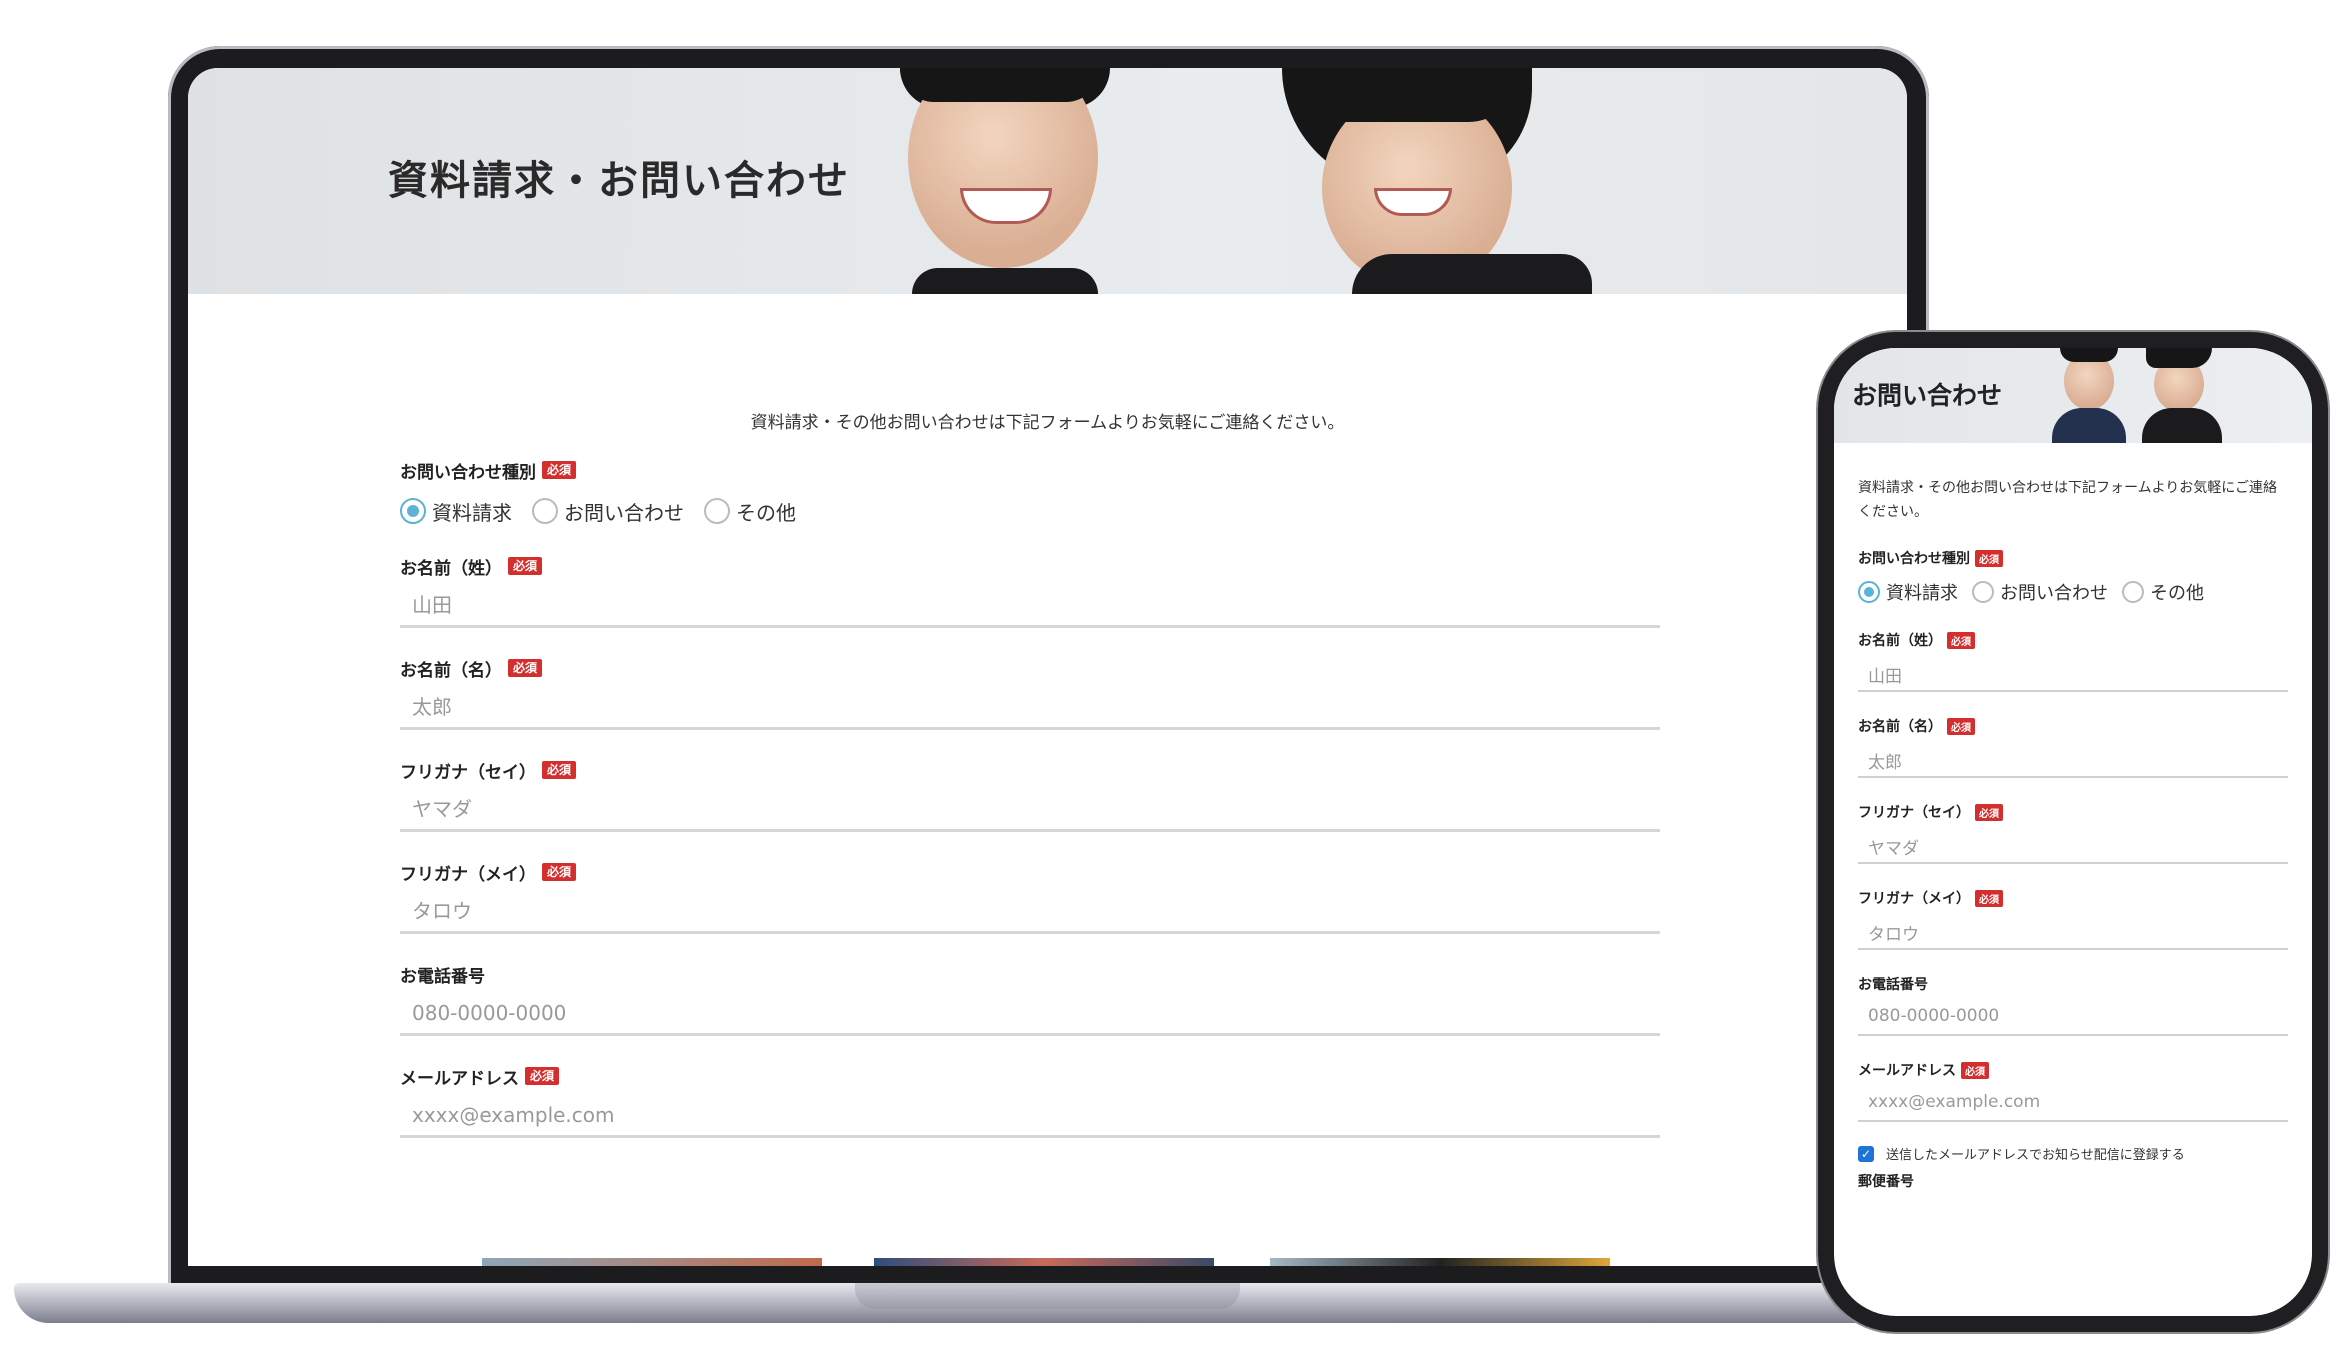 Image resolution: width=2344 pixels, height=1356 pixels. What do you see at coordinates (2073, 846) in the screenshot?
I see `mobile-last-name-kana-input: ヤマダ` at bounding box center [2073, 846].